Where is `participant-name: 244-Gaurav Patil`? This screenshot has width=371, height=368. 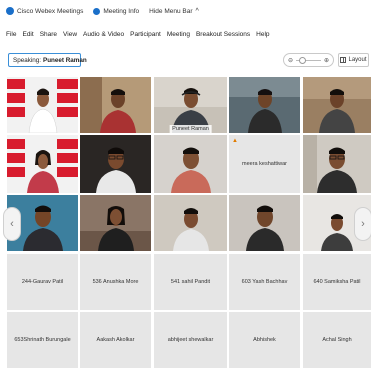
participant-name: 244-Gaurav Patil is located at coordinates (42, 282).